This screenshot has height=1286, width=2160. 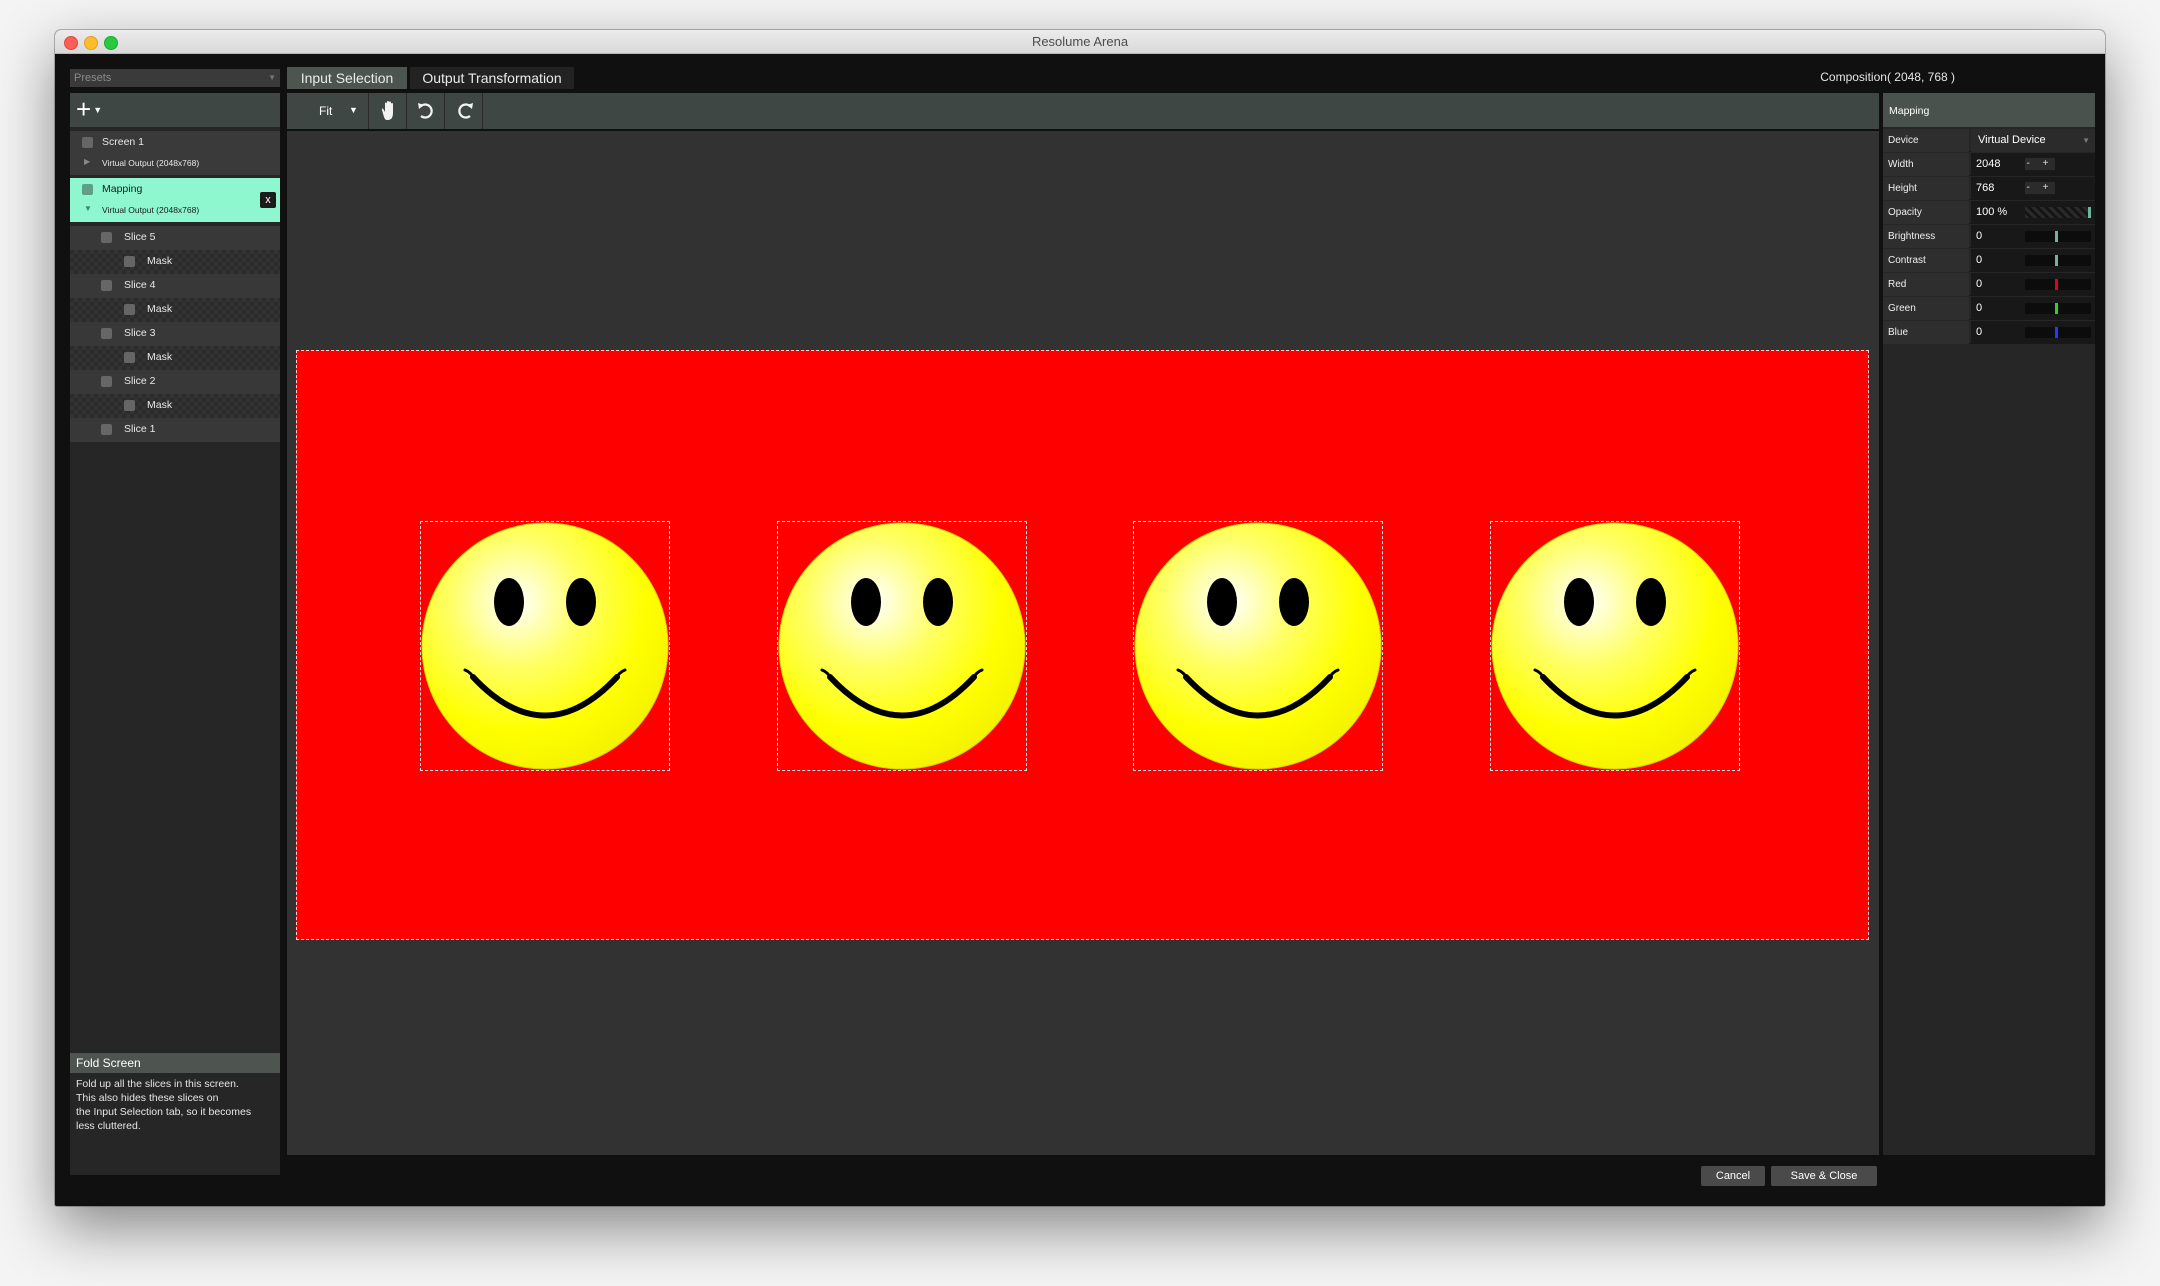 I want to click on plus-icon: +, so click(x=84, y=109).